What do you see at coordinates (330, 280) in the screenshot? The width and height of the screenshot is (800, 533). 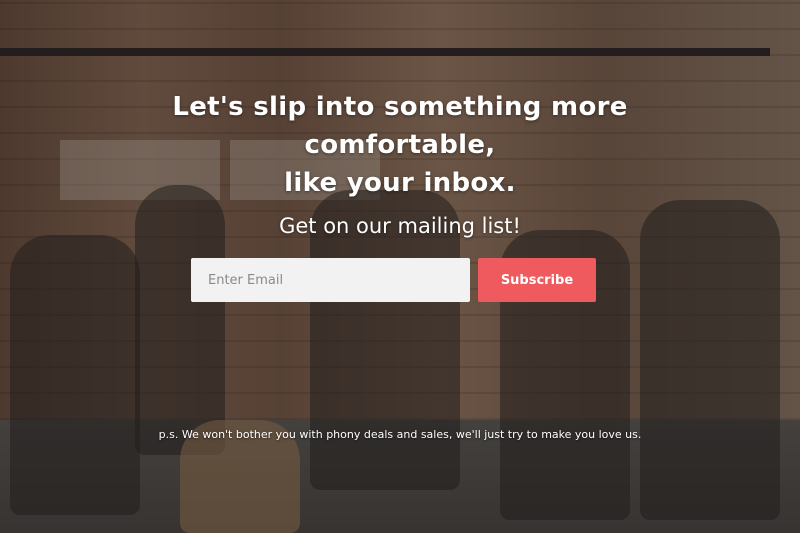 I see `email-field` at bounding box center [330, 280].